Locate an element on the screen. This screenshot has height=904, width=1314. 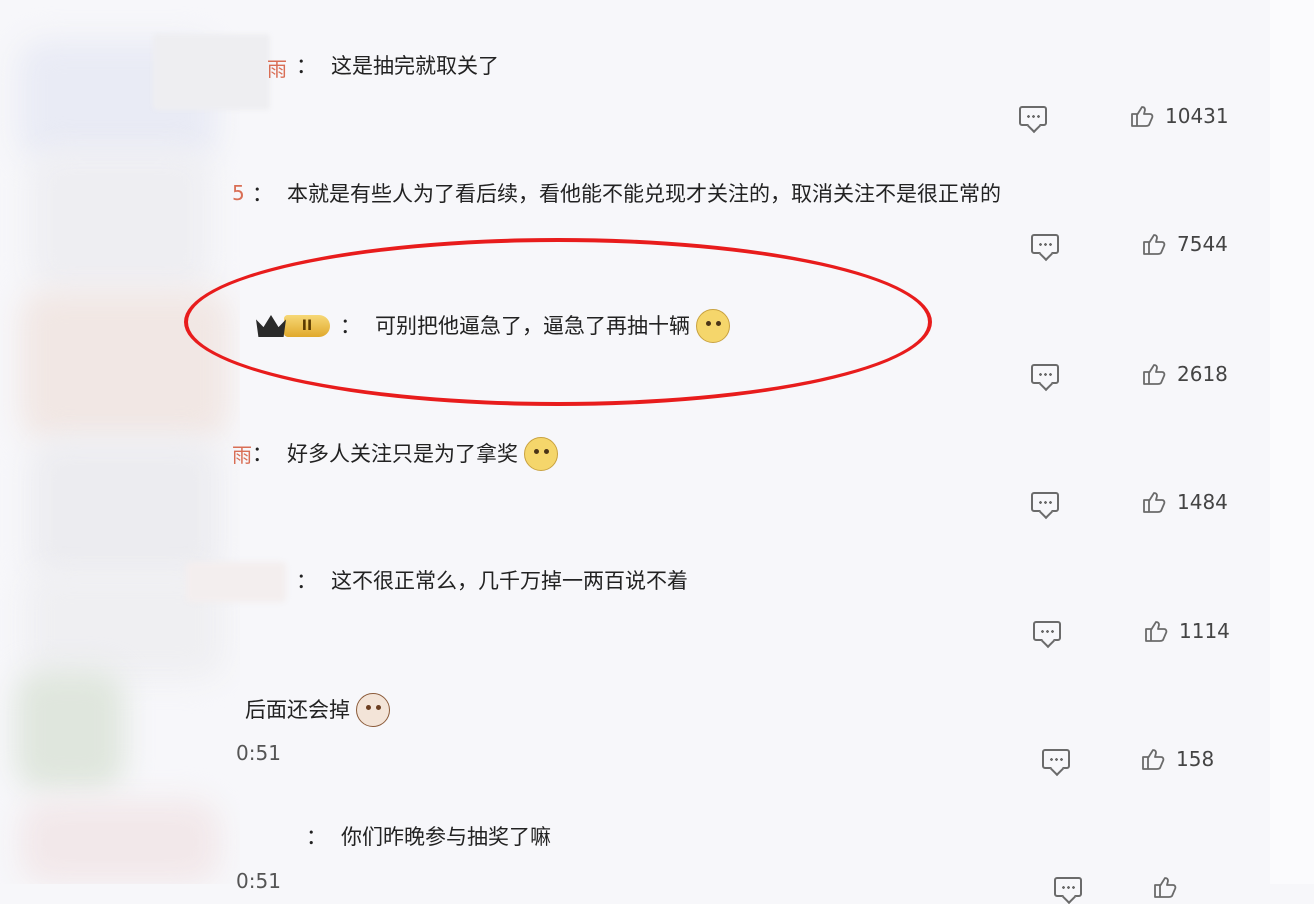
like-count: 7544 is located at coordinates (1202, 244).